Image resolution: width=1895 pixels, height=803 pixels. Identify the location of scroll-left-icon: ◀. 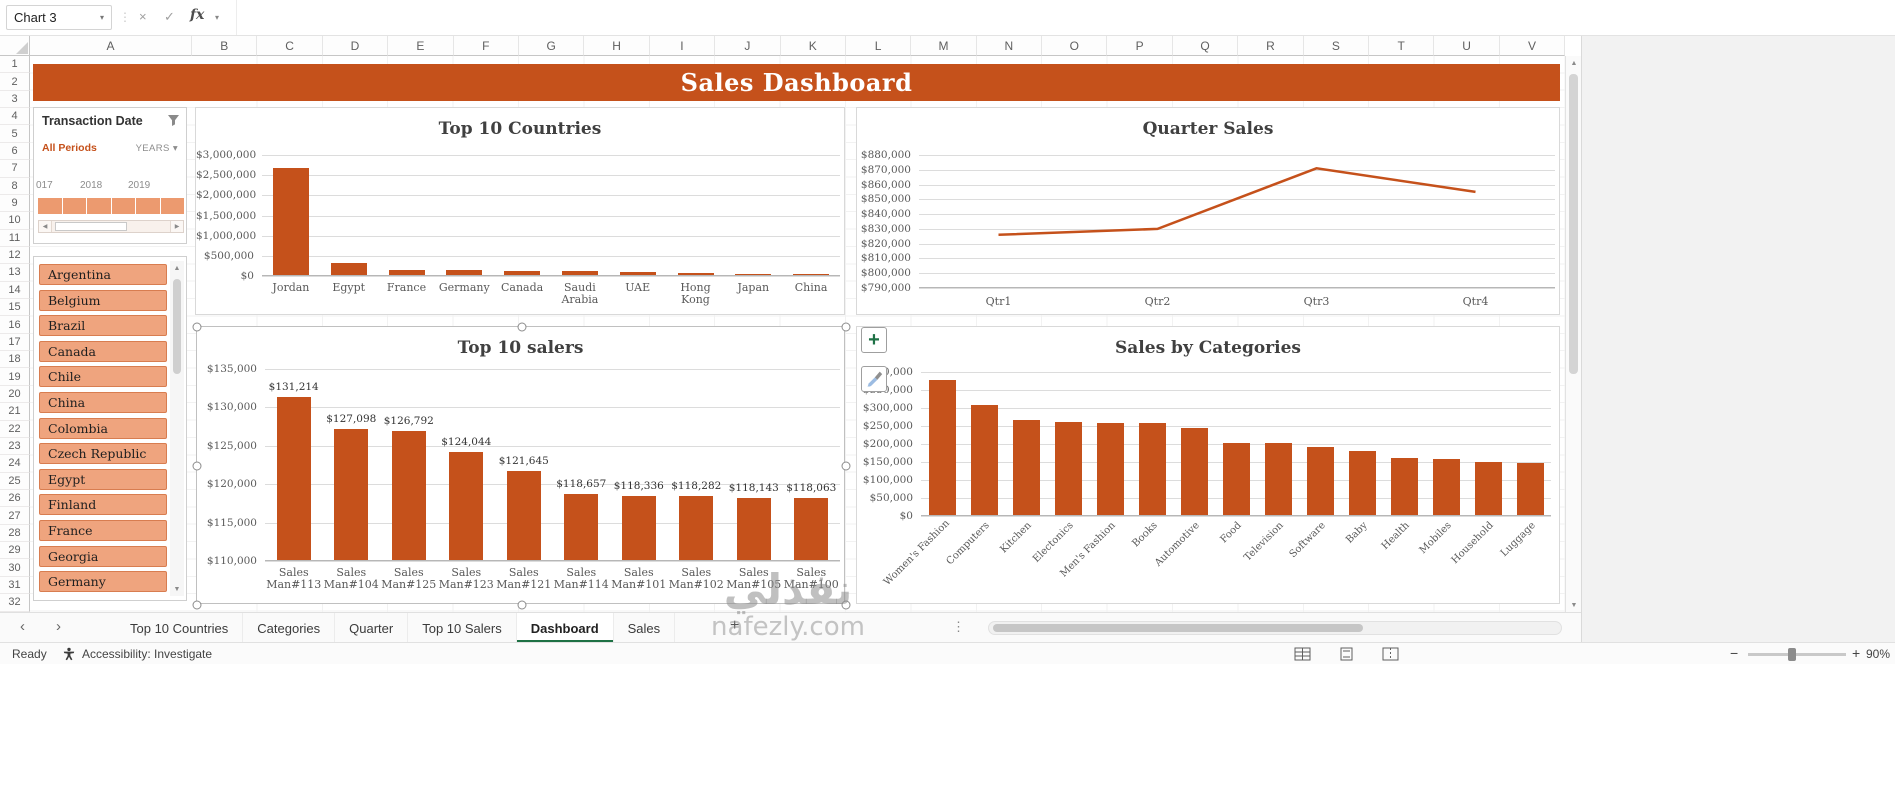
(45, 226).